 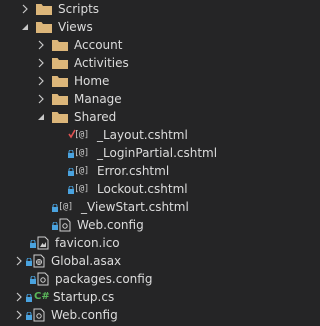 I want to click on tree-item-viewstart-cshtml: [@] _ViewStart.cshtml, so click(x=160, y=207).